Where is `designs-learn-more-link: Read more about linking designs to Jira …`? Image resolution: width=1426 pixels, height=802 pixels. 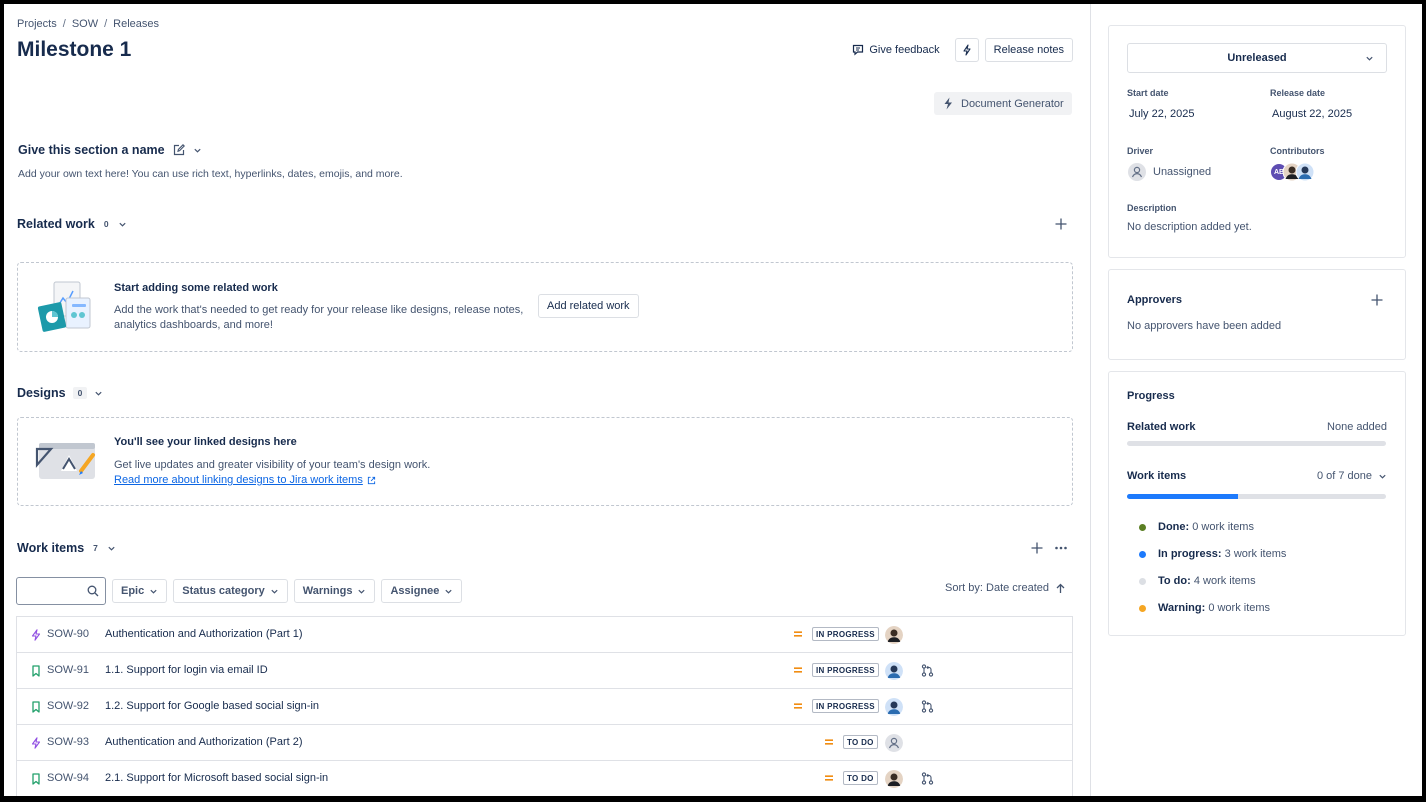 designs-learn-more-link: Read more about linking designs to Jira … is located at coordinates (272, 480).